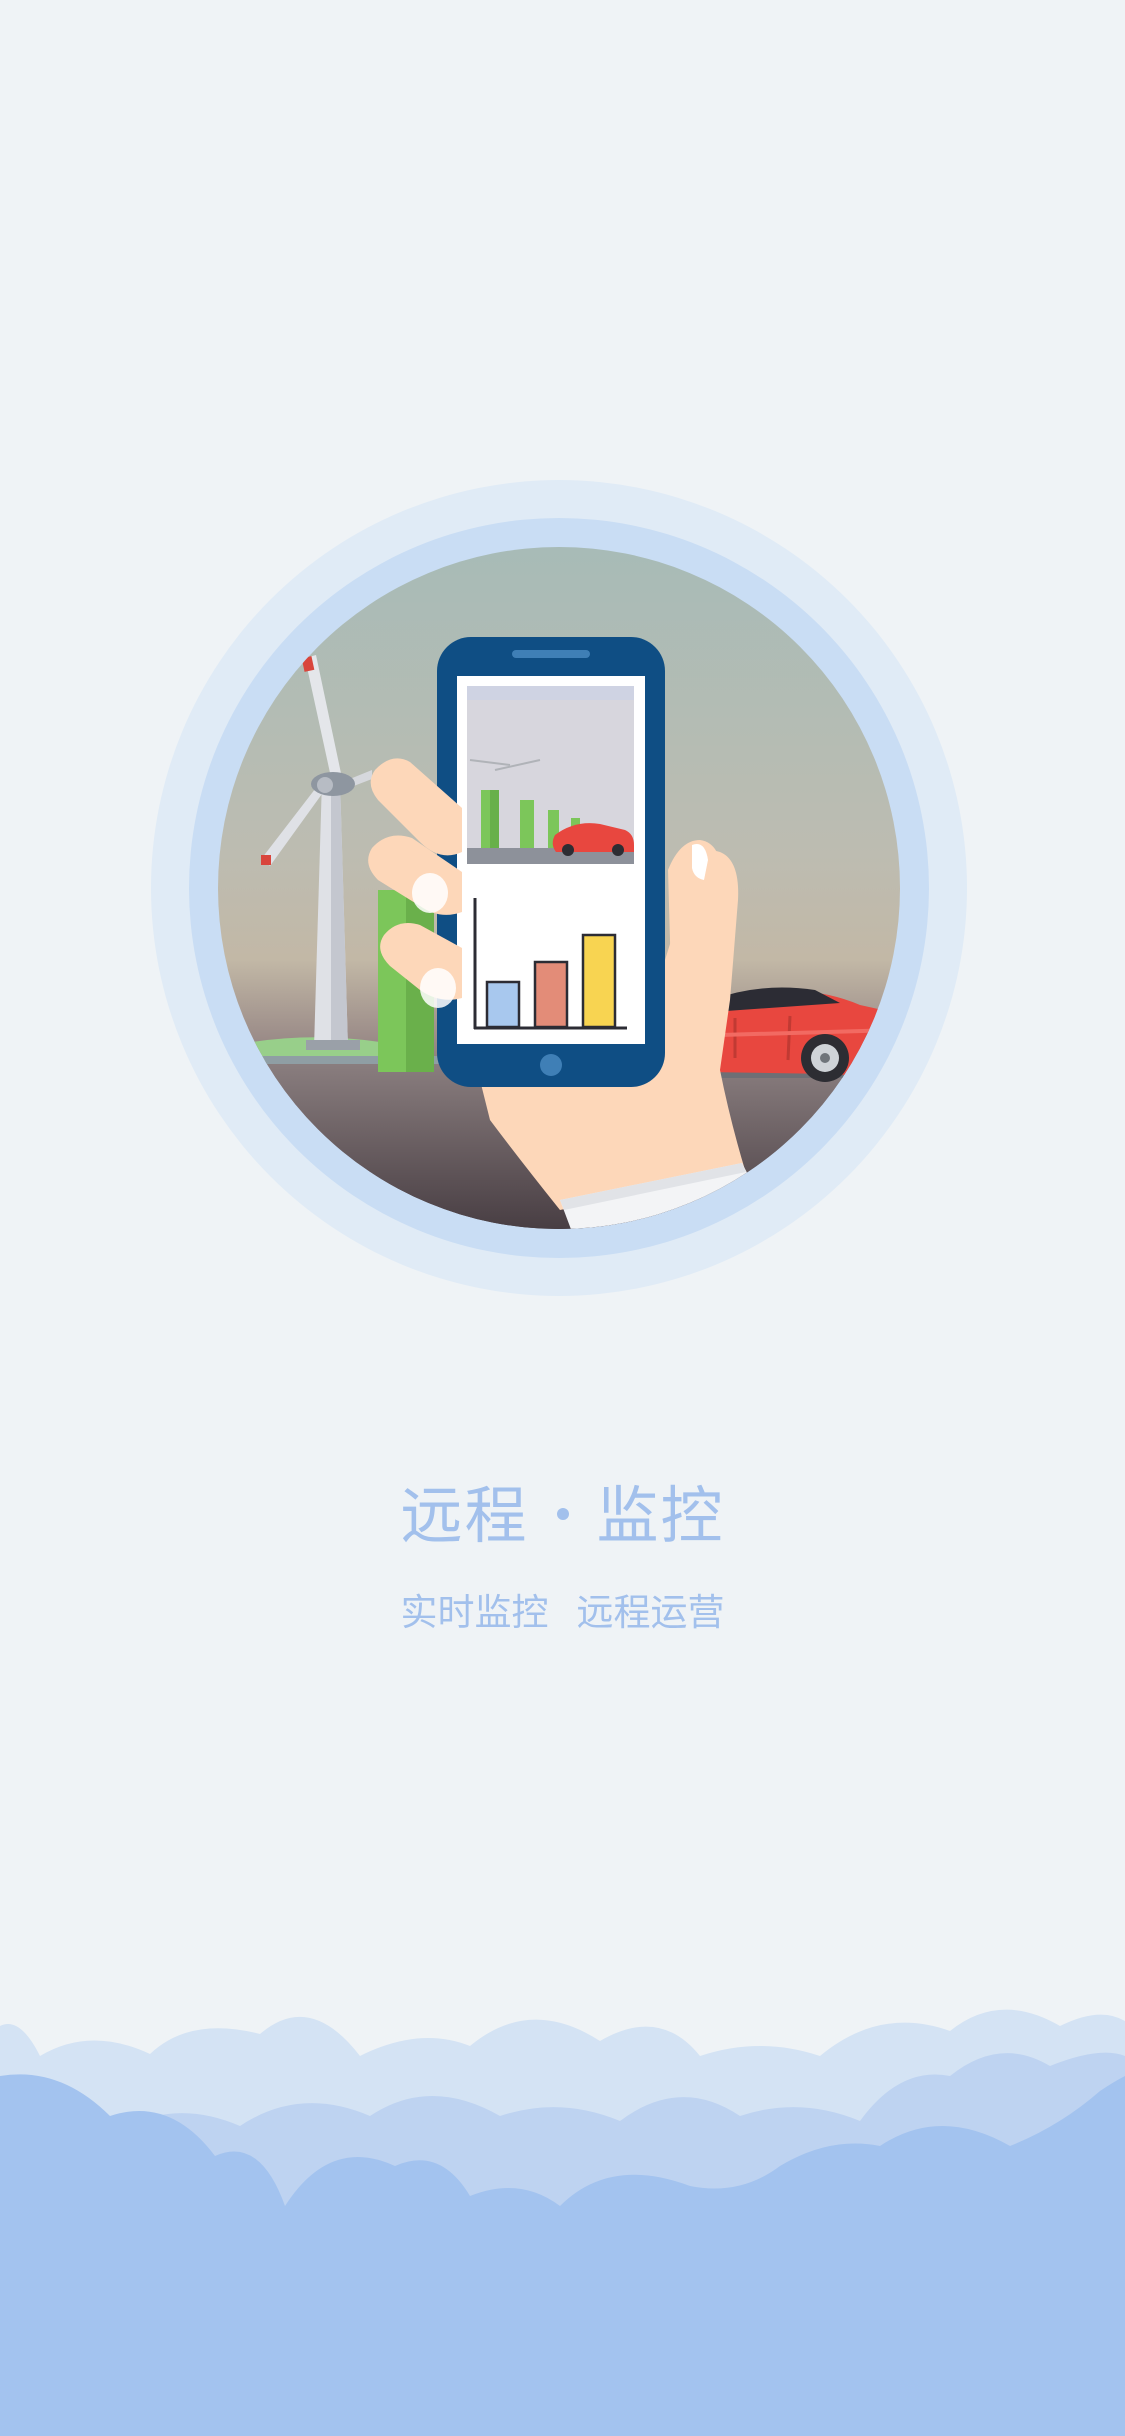 Image resolution: width=1125 pixels, height=2436 pixels. What do you see at coordinates (464, 1515) in the screenshot?
I see `title-left: 远程` at bounding box center [464, 1515].